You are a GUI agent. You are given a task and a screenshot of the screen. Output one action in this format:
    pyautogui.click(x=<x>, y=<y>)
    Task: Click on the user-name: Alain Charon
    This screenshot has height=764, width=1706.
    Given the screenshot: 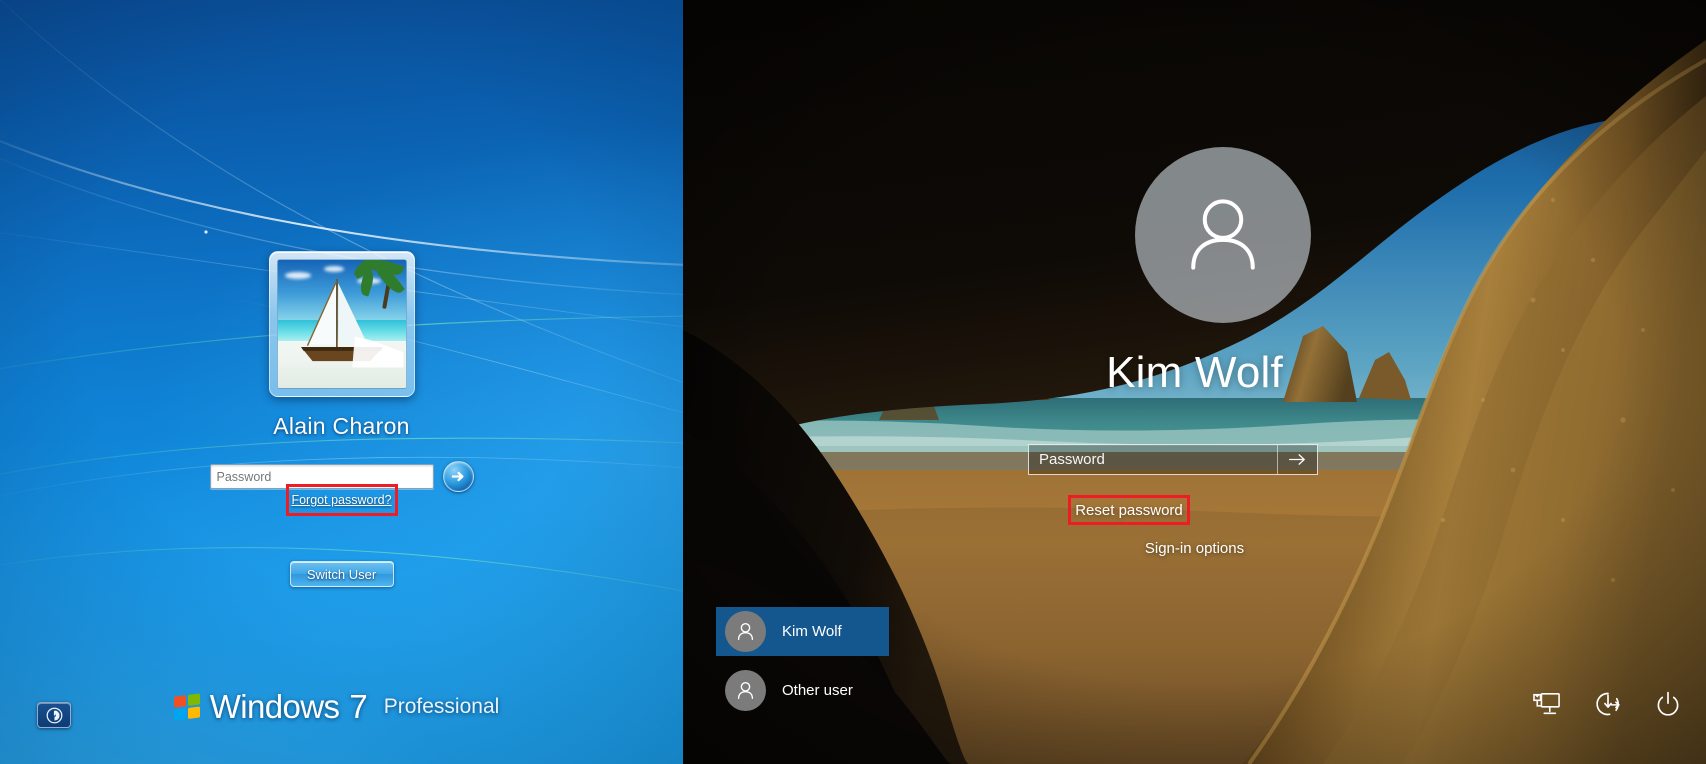 What is the action you would take?
    pyautogui.click(x=341, y=426)
    